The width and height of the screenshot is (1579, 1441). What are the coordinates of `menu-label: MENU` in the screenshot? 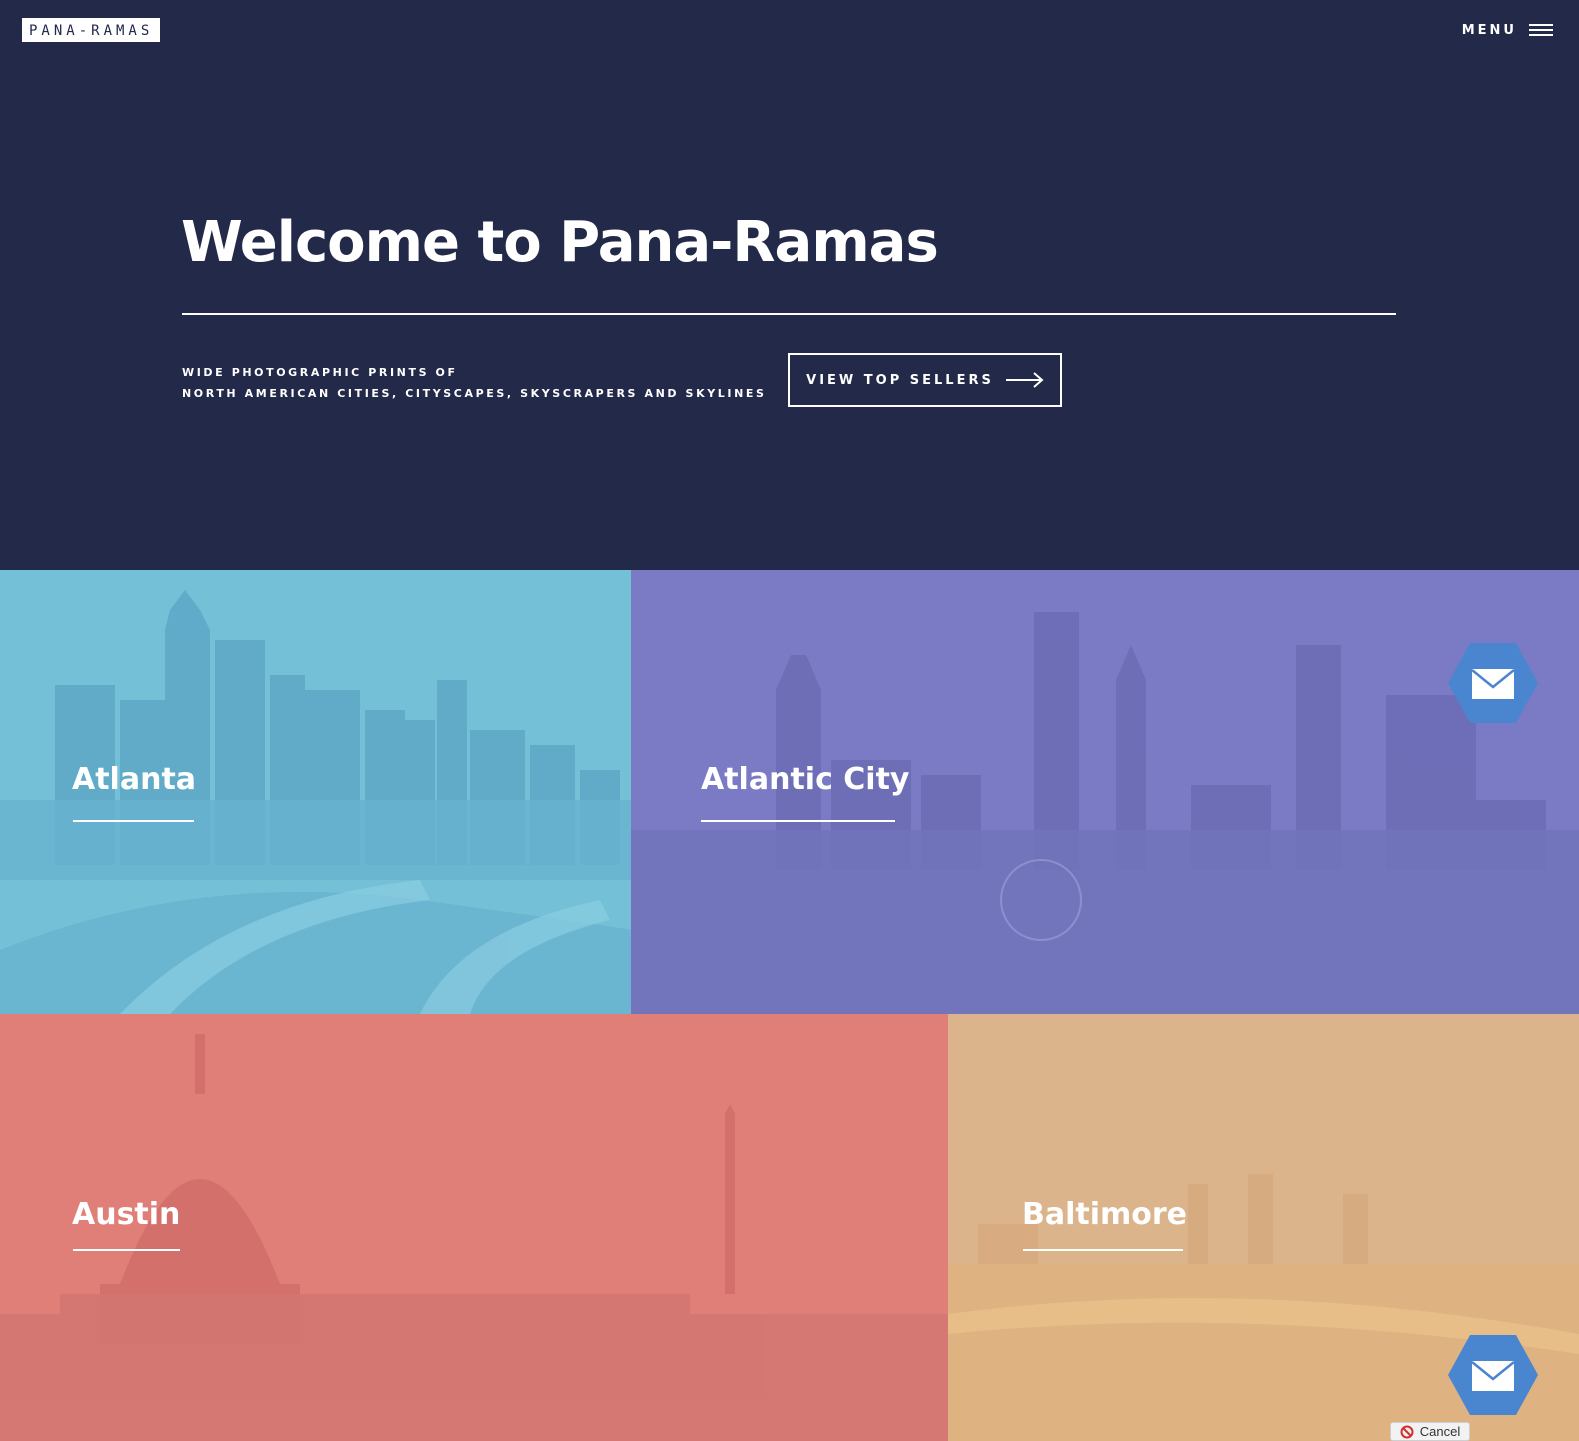 It's located at (1489, 30).